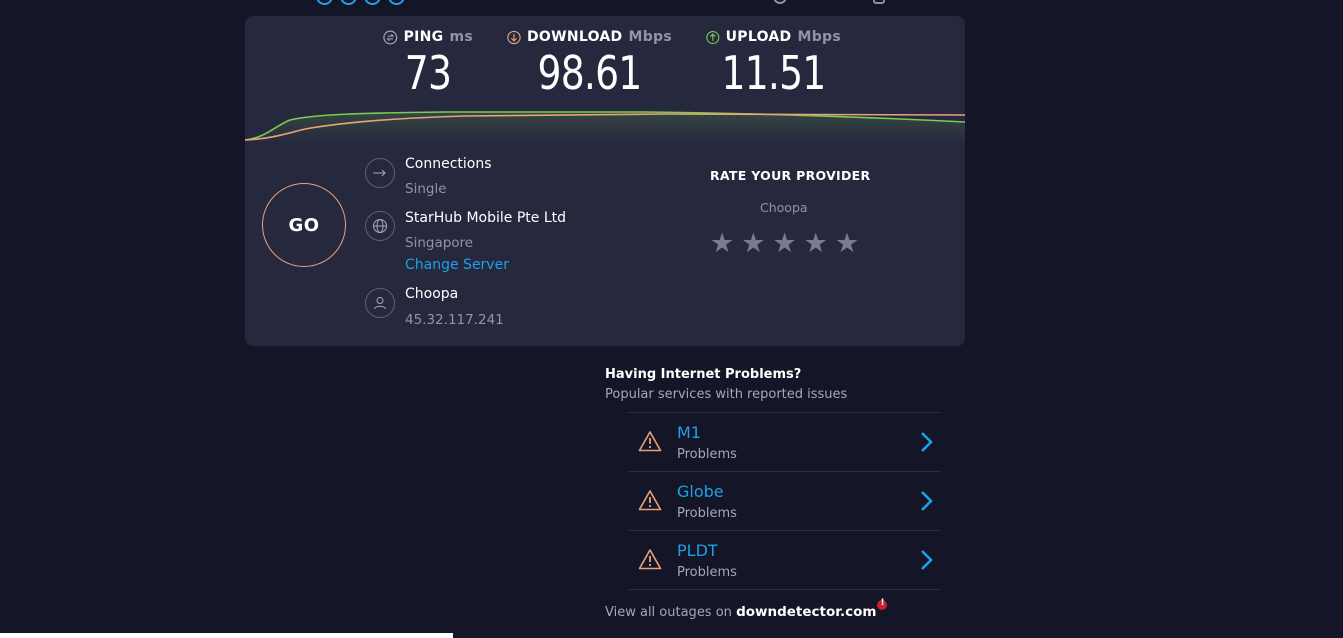  I want to click on upload-arrow-icon, so click(713, 37).